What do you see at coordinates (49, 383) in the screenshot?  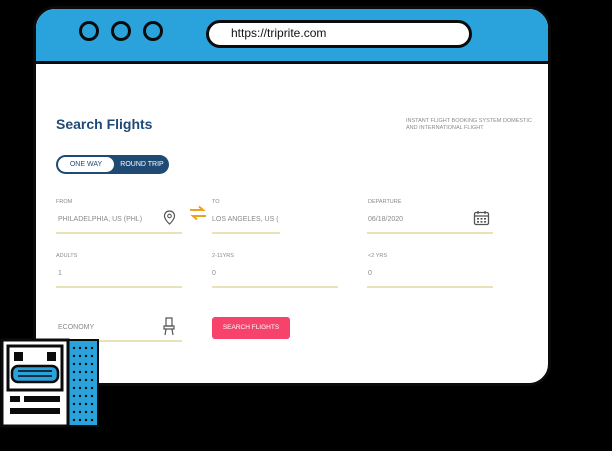 I see `robot-mascot-icon` at bounding box center [49, 383].